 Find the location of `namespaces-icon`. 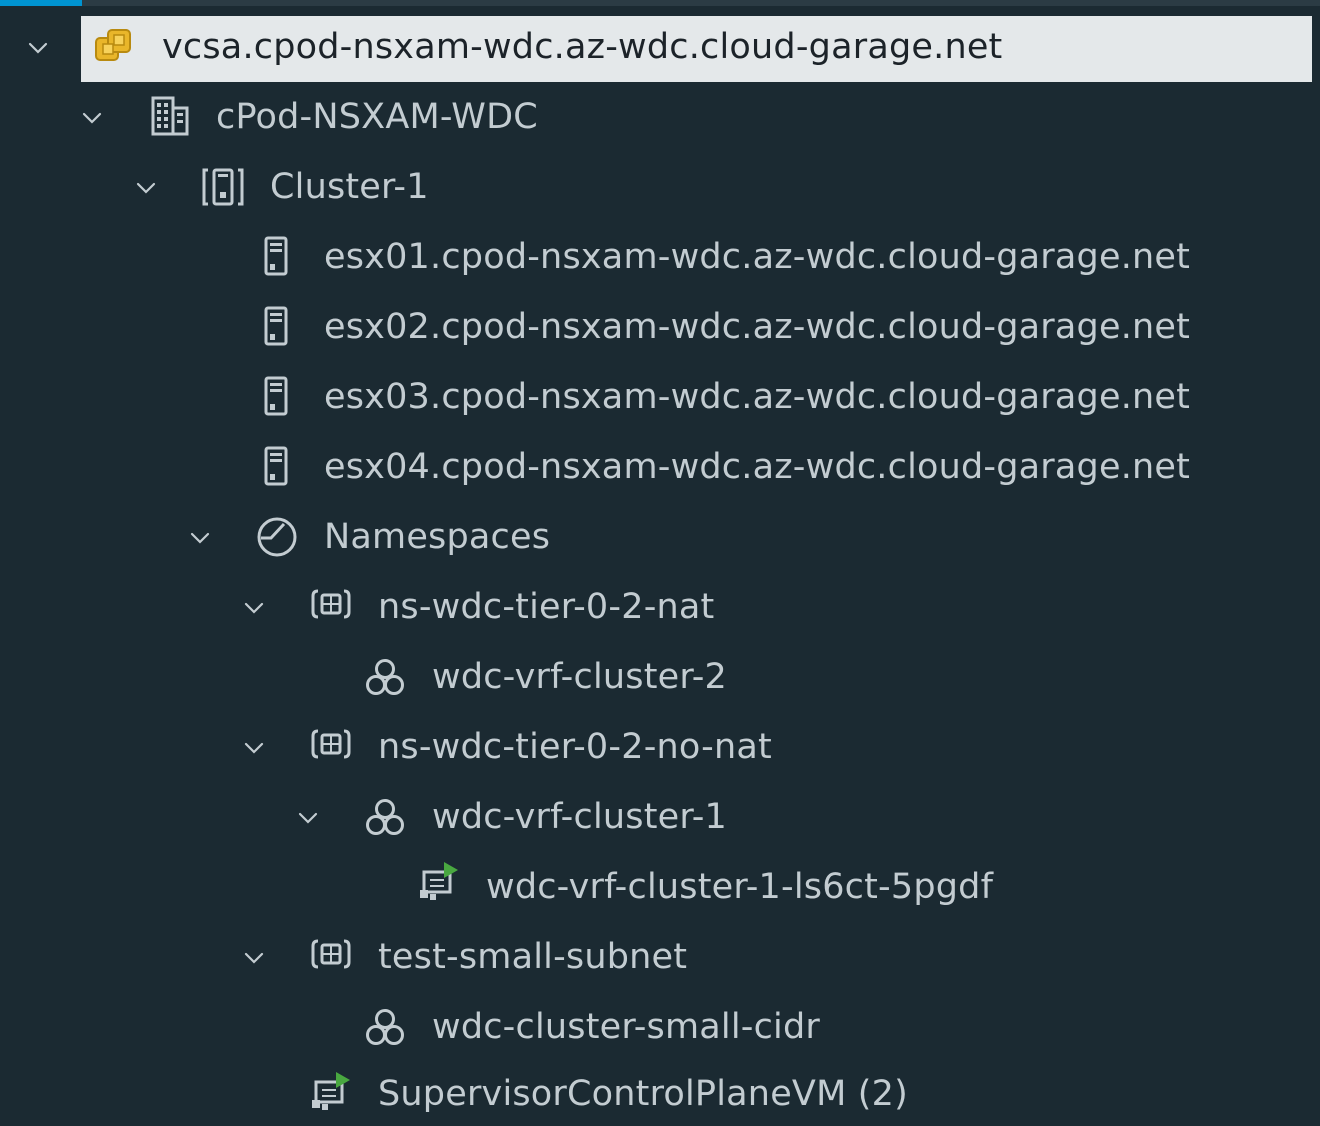

namespaces-icon is located at coordinates (277, 537).